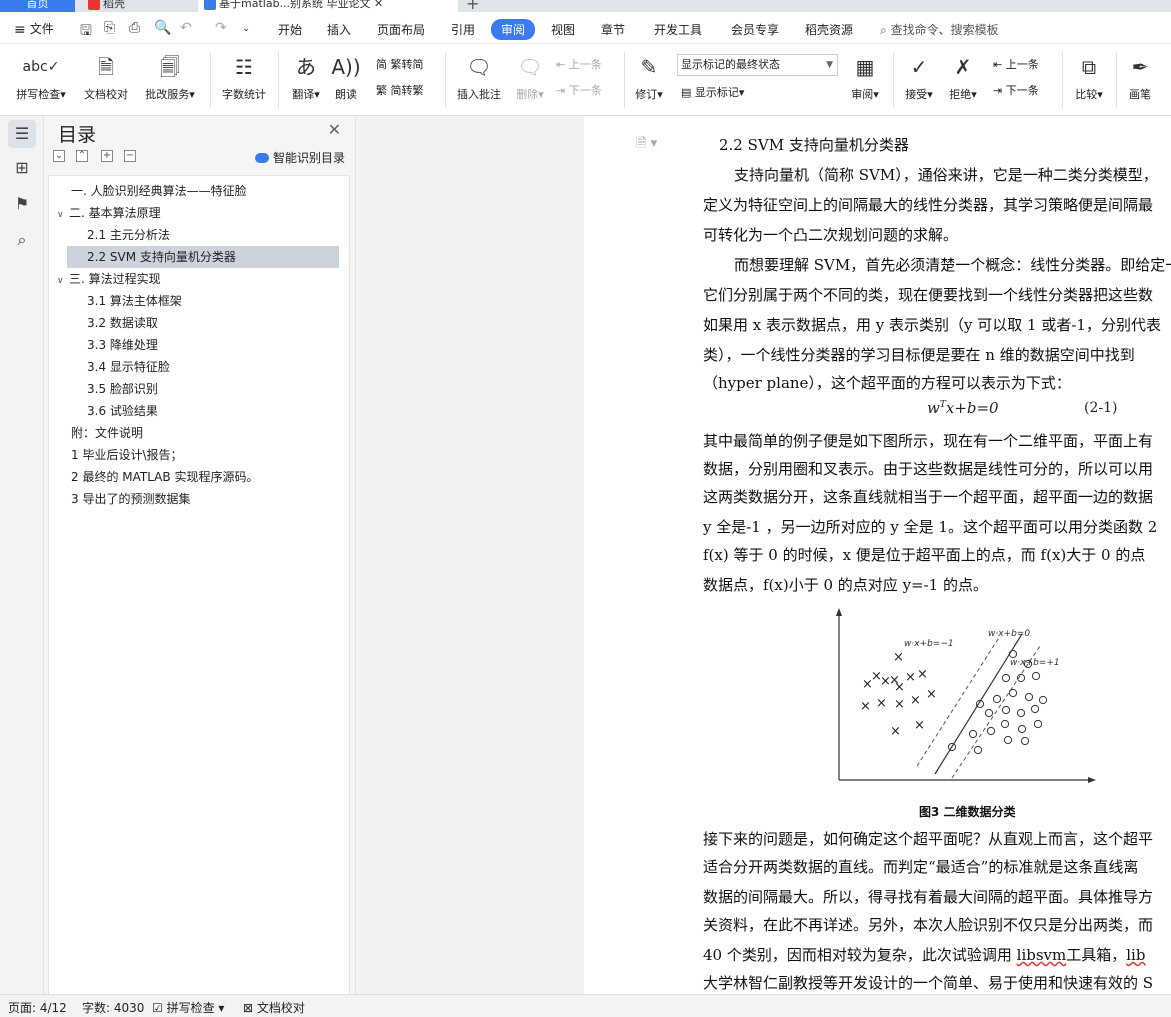  I want to click on print-icon: ⎙, so click(134, 28).